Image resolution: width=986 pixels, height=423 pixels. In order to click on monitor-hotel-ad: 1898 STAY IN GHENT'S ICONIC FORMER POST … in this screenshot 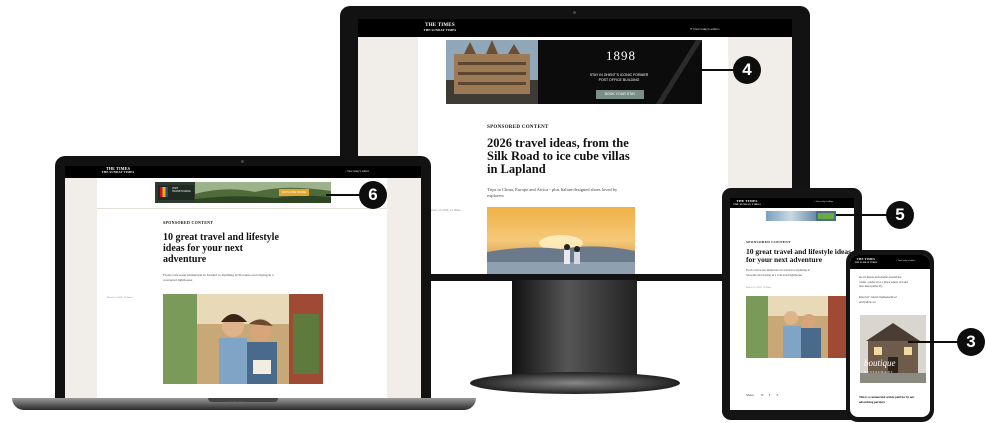, I will do `click(574, 72)`.